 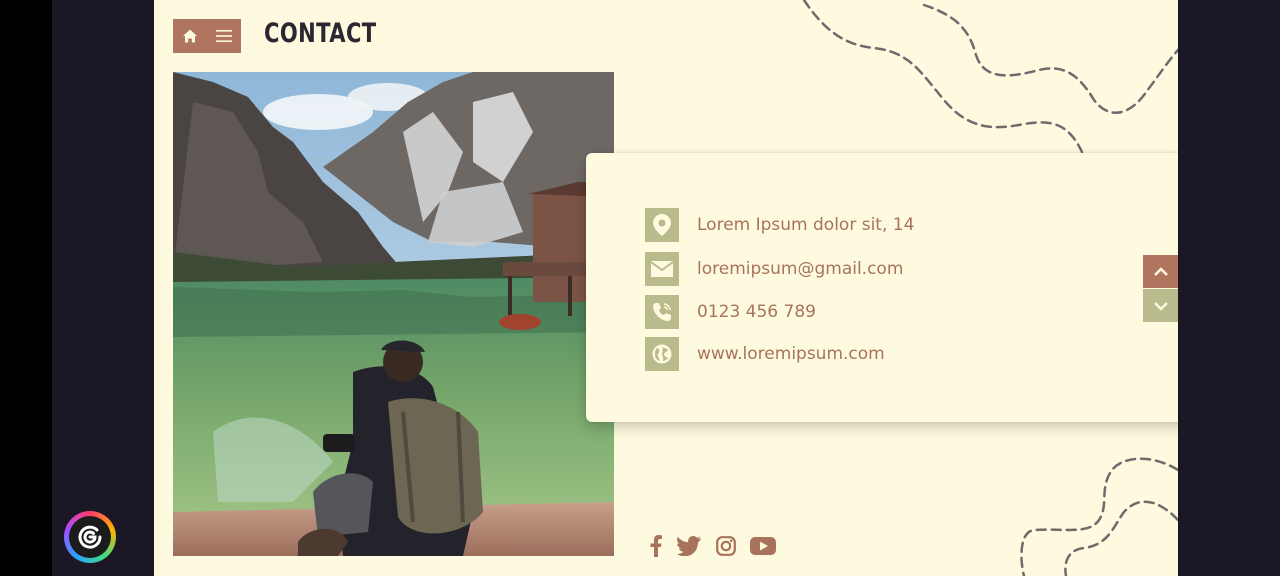 I want to click on phone-icon, so click(x=662, y=312).